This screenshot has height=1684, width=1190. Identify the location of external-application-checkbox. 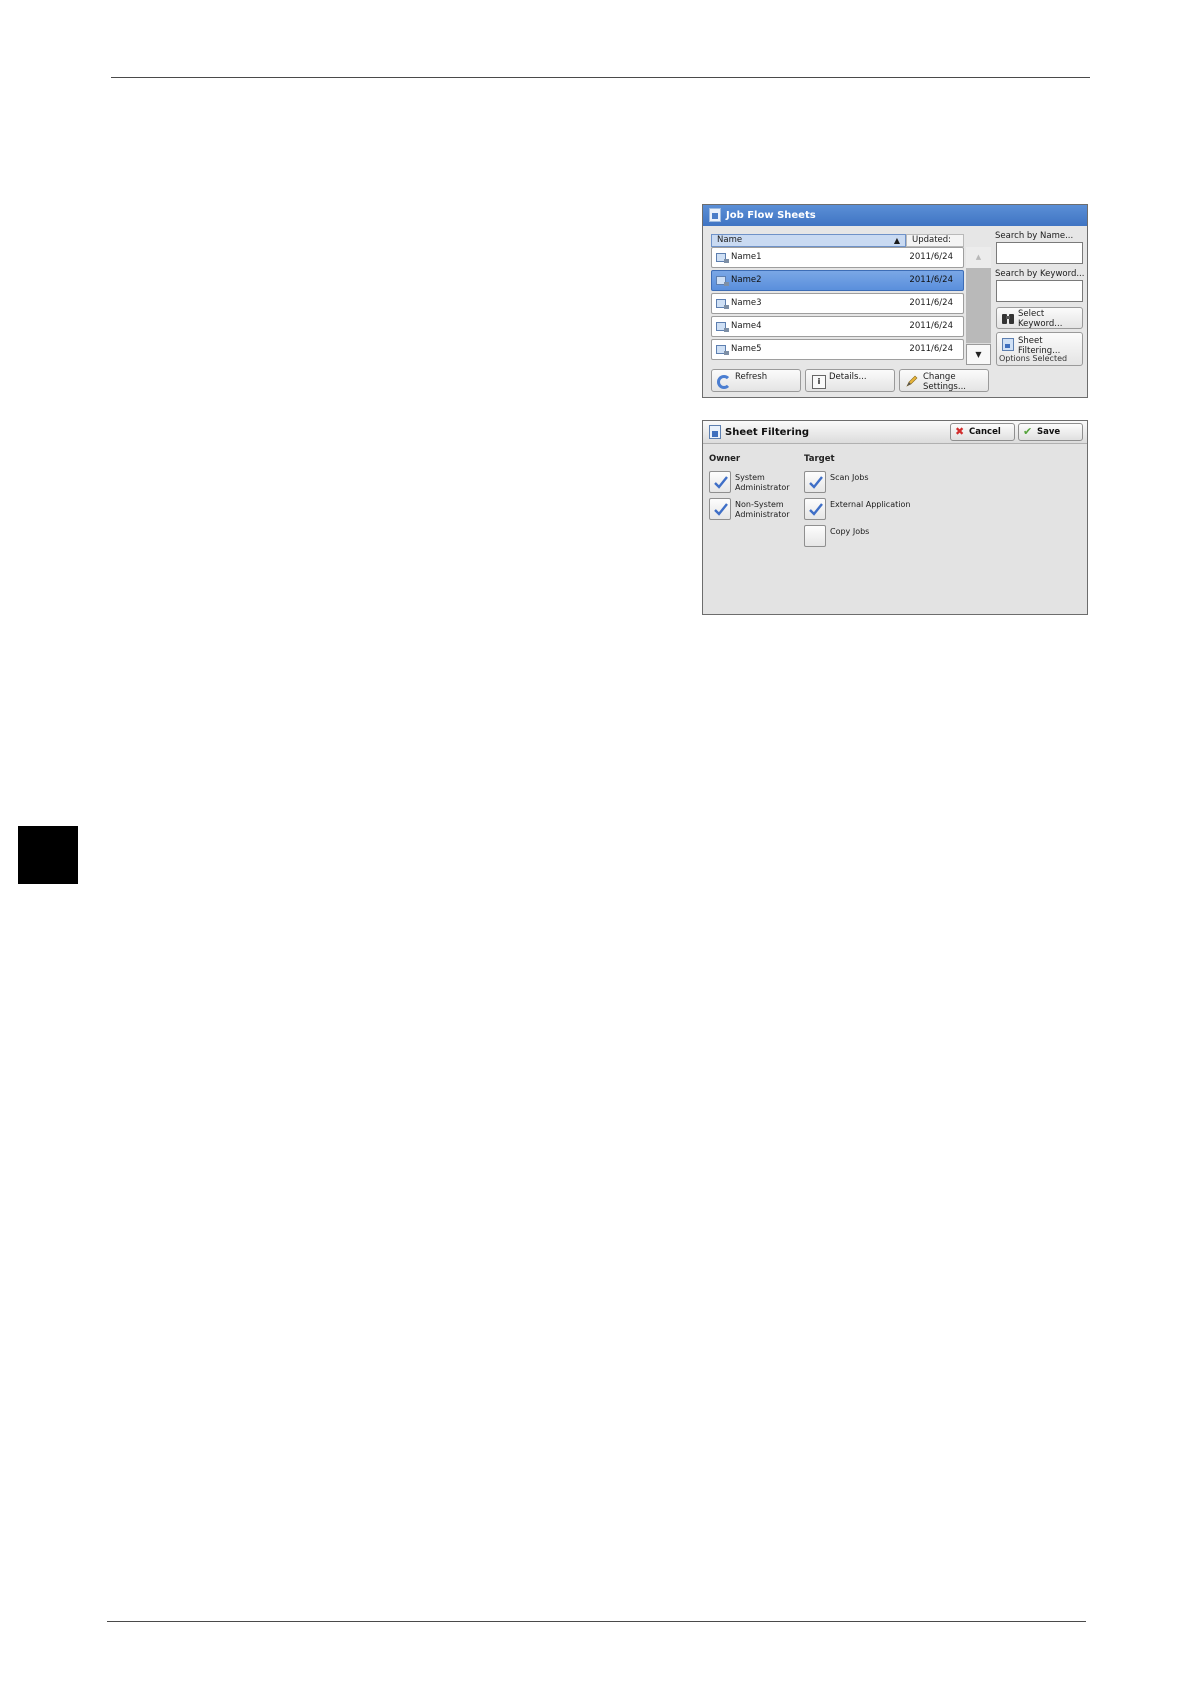
(815, 509).